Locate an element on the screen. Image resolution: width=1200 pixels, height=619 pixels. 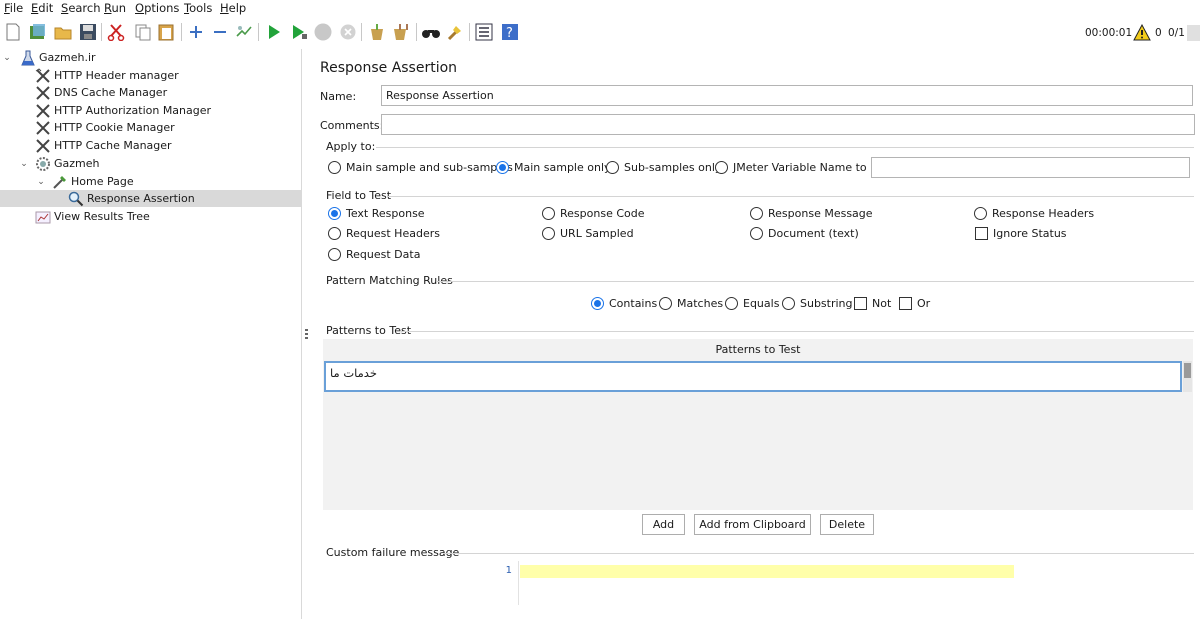
menu-help: Help is located at coordinates (233, 8).